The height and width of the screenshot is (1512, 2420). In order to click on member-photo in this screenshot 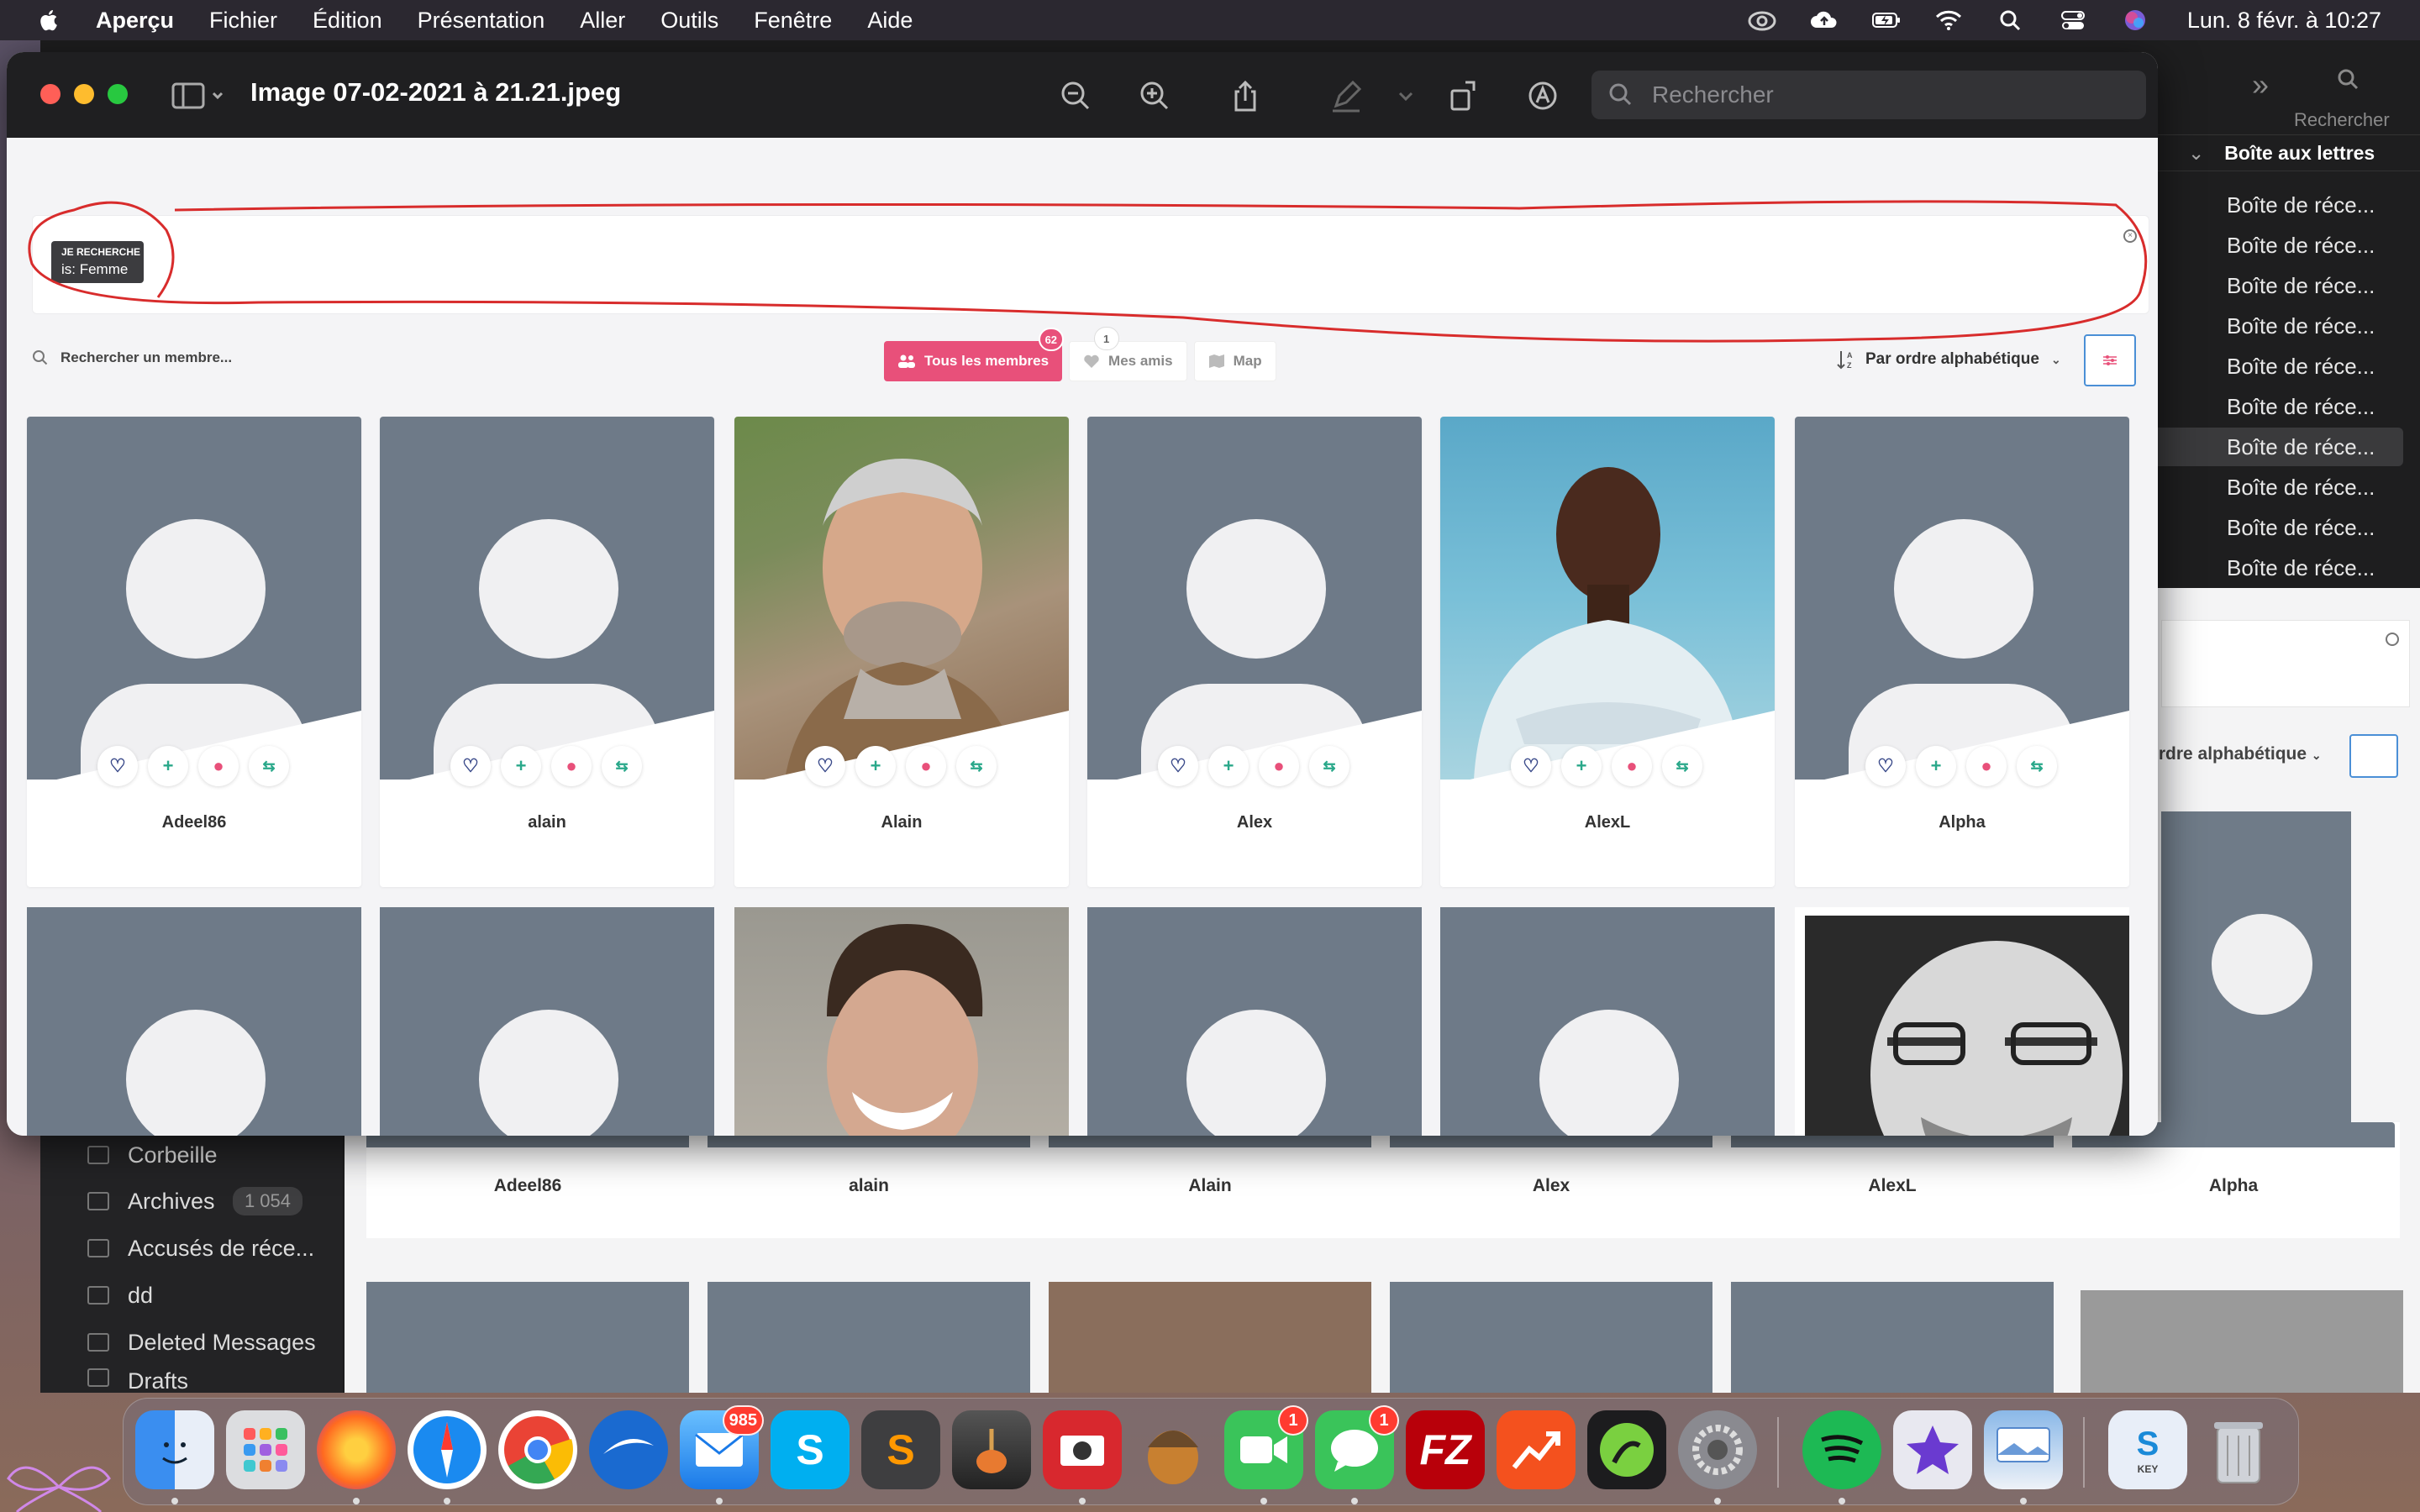, I will do `click(901, 1021)`.